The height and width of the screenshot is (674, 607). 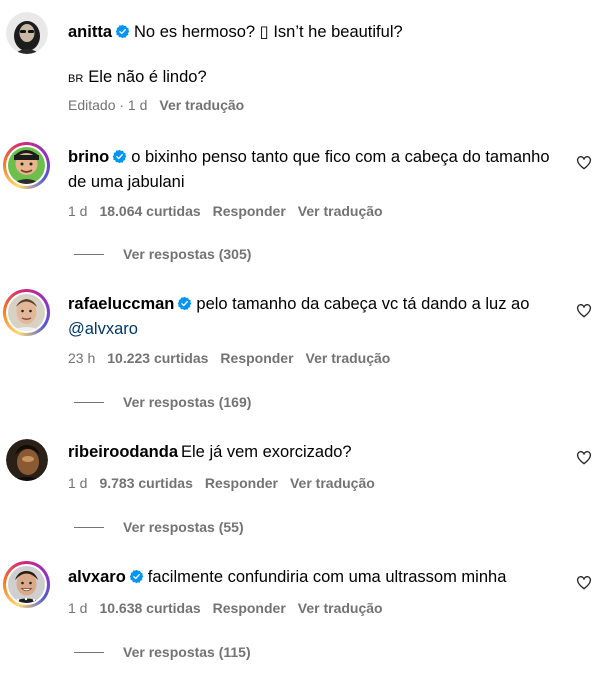 What do you see at coordinates (187, 652) in the screenshot?
I see `view-replies-label: Ver respostas (115)` at bounding box center [187, 652].